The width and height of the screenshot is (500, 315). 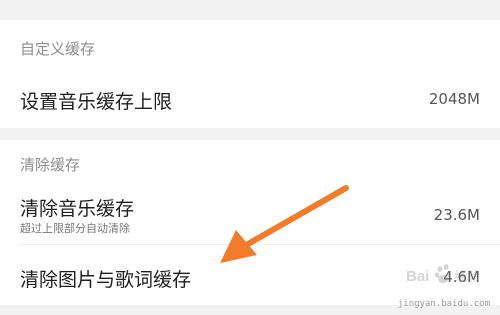 What do you see at coordinates (467, 277) in the screenshot?
I see `svg-text: 经验` at bounding box center [467, 277].